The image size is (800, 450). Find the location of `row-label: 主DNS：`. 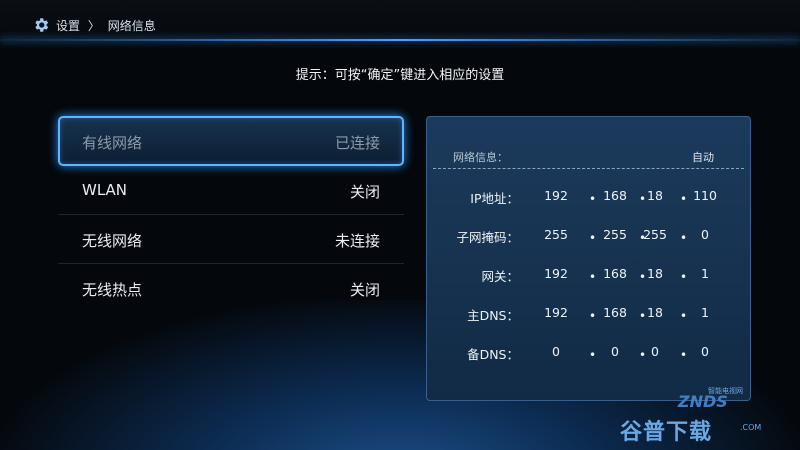

row-label: 主DNS： is located at coordinates (493, 315).